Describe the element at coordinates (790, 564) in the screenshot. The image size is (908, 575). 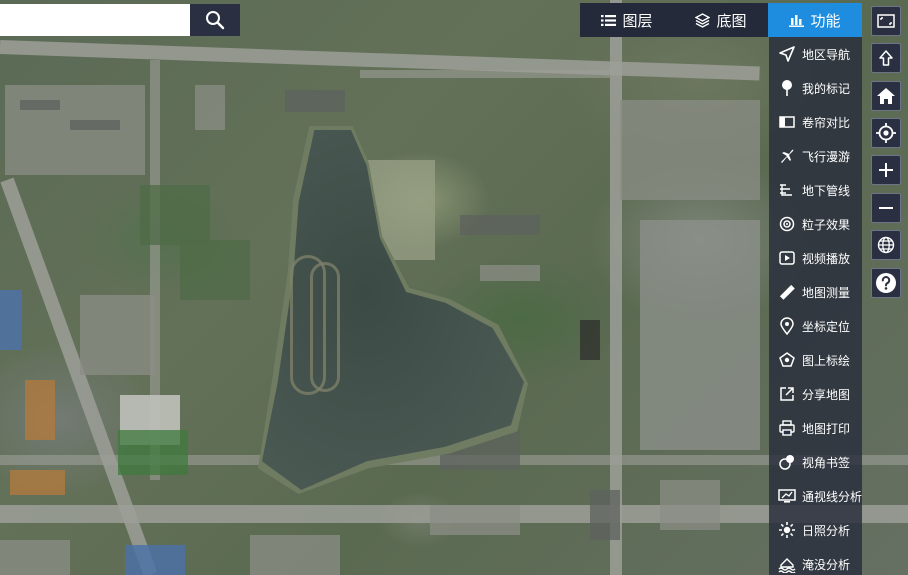
I see `flood-icon` at that location.